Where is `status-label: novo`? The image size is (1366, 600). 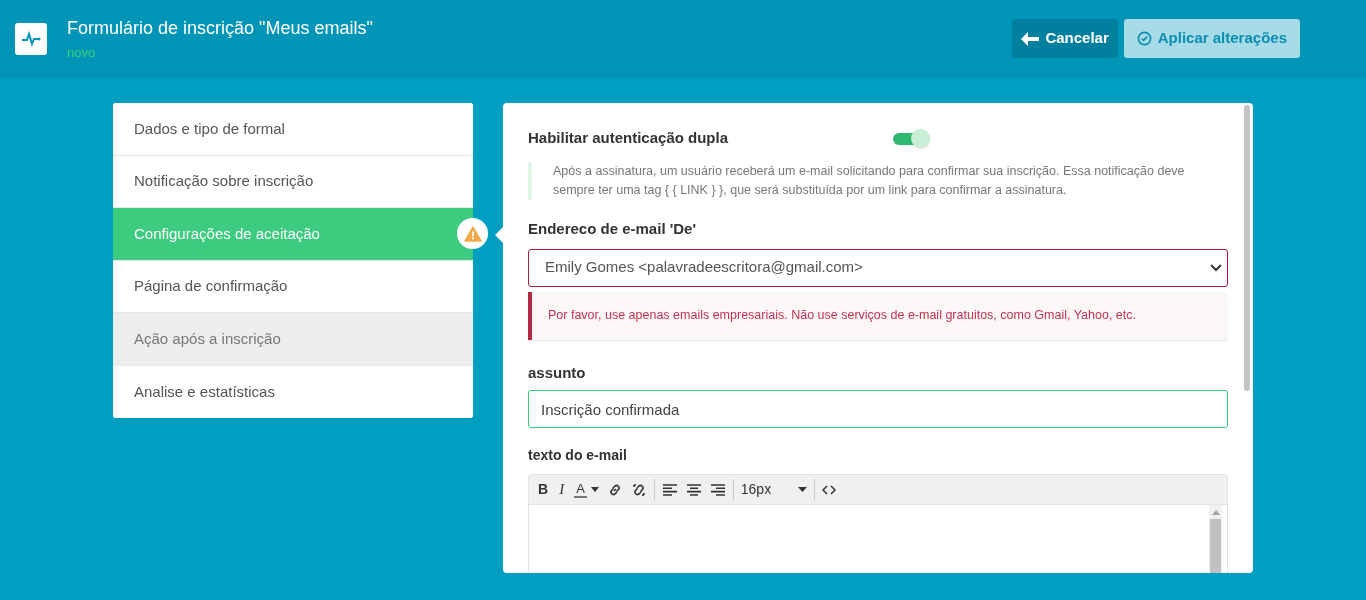 status-label: novo is located at coordinates (82, 52).